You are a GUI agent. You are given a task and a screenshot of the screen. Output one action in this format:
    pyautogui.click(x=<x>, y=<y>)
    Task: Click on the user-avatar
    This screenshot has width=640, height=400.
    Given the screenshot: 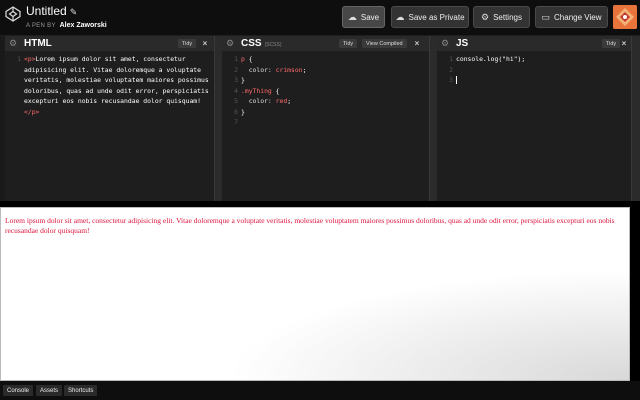 What is the action you would take?
    pyautogui.click(x=625, y=17)
    